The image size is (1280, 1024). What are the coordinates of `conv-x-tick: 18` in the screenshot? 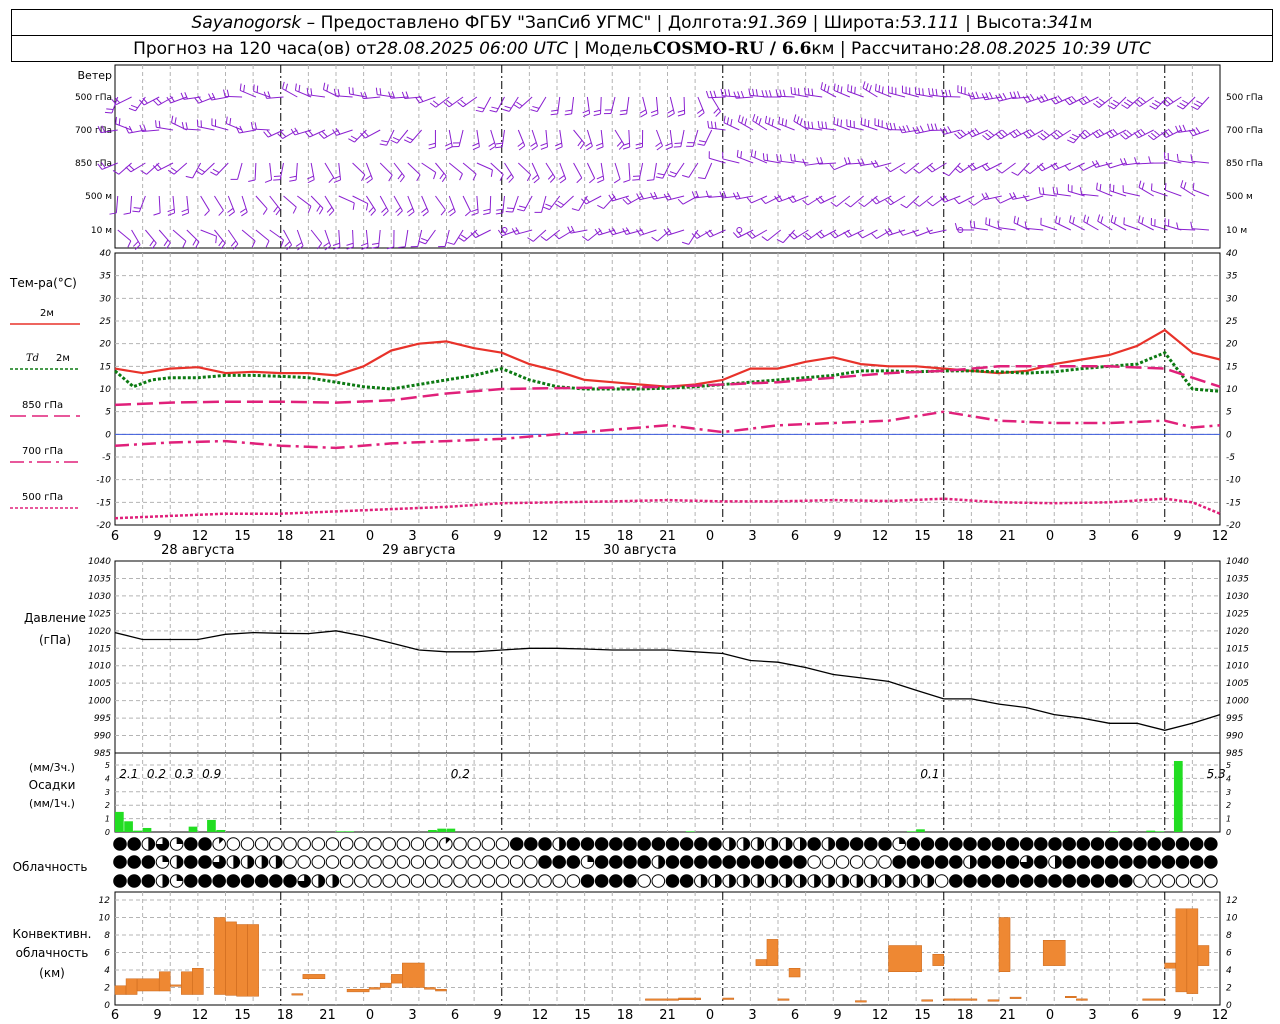 It's located at (625, 1015).